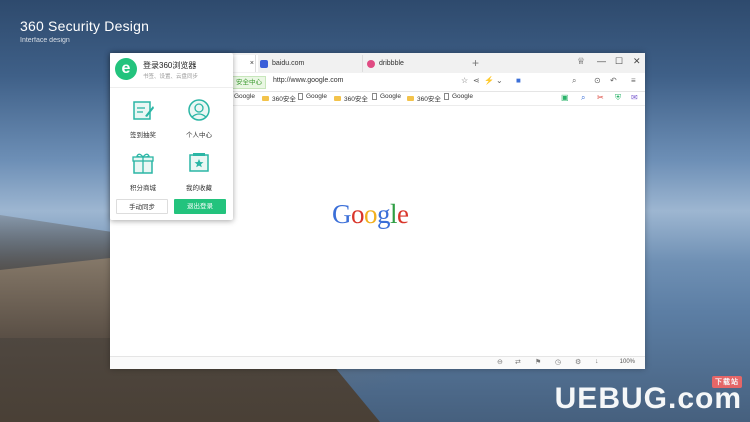 The image size is (750, 422). I want to click on browser-logo-icon: e, so click(126, 69).